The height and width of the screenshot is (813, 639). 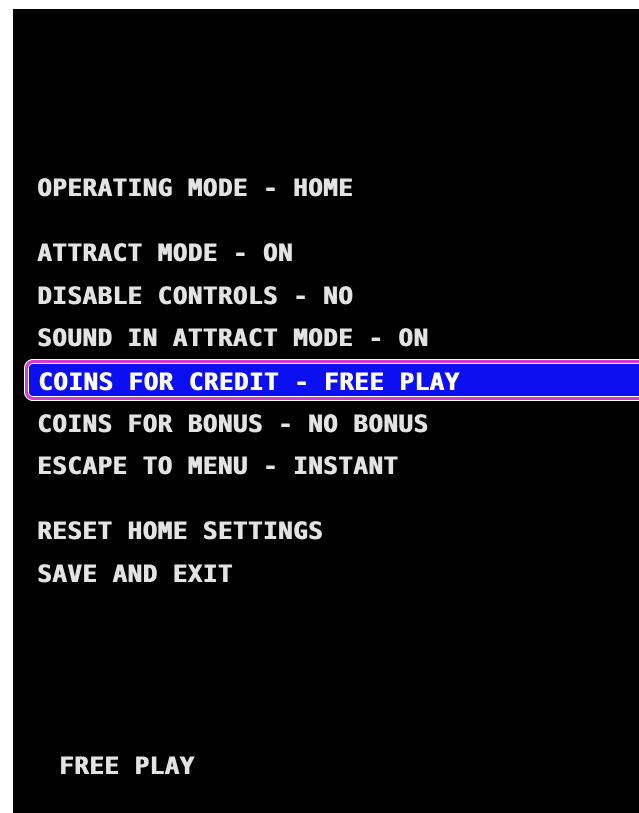 I want to click on free-play-status: FREE PLAY, so click(x=127, y=766).